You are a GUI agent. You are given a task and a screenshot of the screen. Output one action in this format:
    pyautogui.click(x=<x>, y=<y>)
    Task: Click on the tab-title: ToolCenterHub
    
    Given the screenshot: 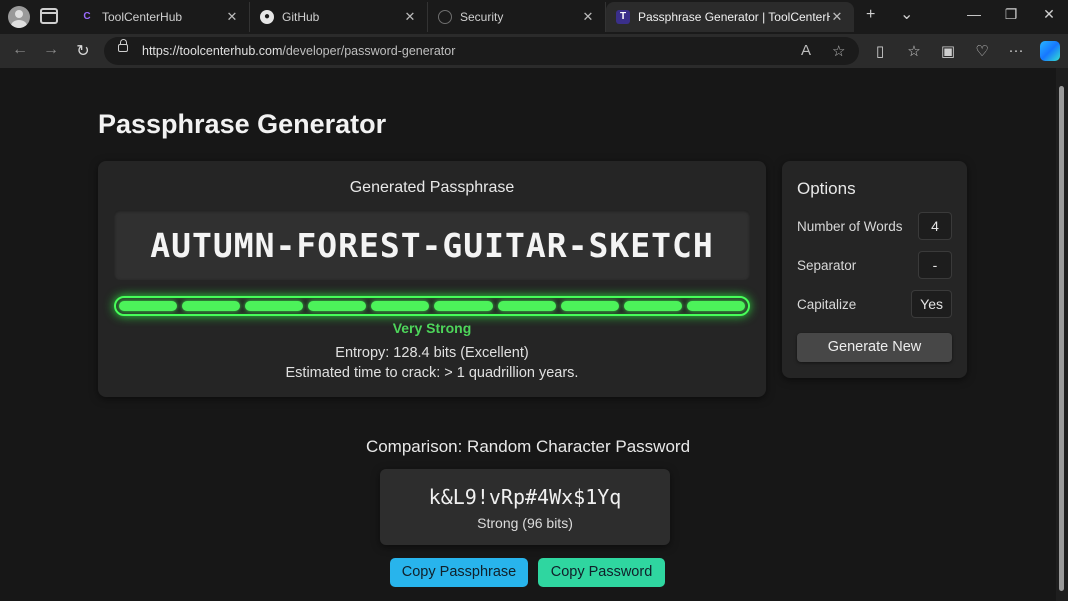 What is the action you would take?
    pyautogui.click(x=142, y=17)
    